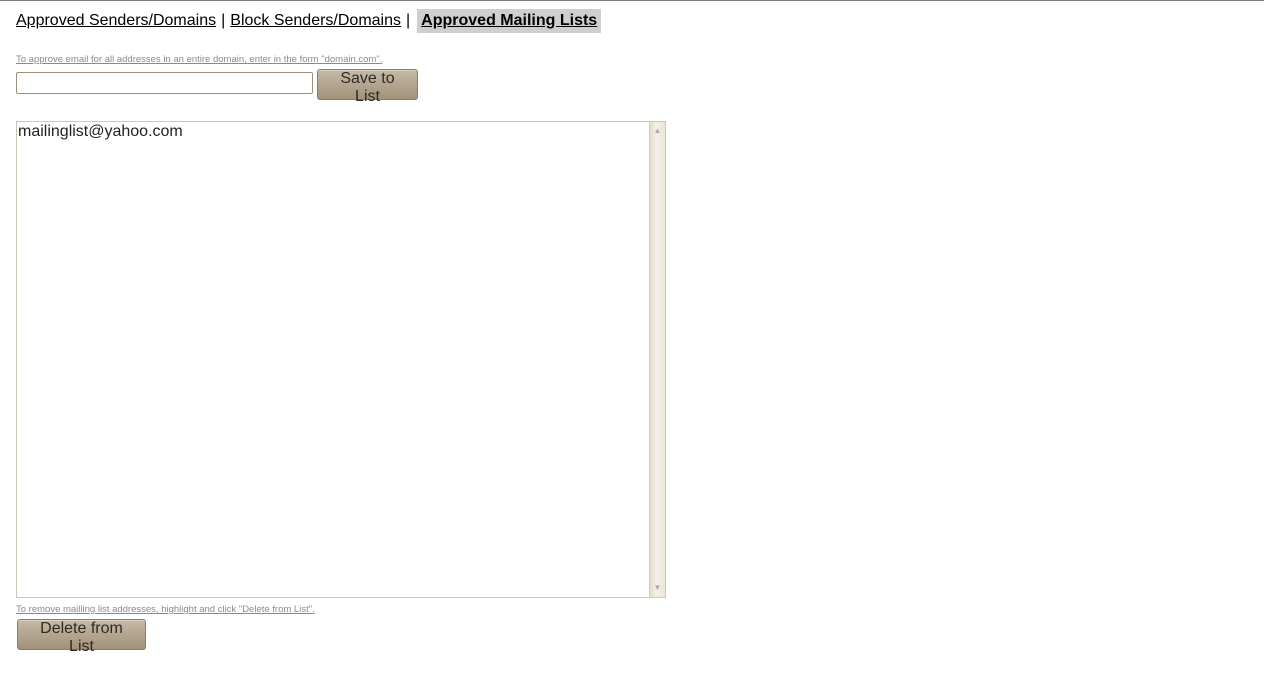 The width and height of the screenshot is (1264, 690). Describe the element at coordinates (116, 21) in the screenshot. I see `nav-approved-senders-link: Approved Senders/Domains` at that location.